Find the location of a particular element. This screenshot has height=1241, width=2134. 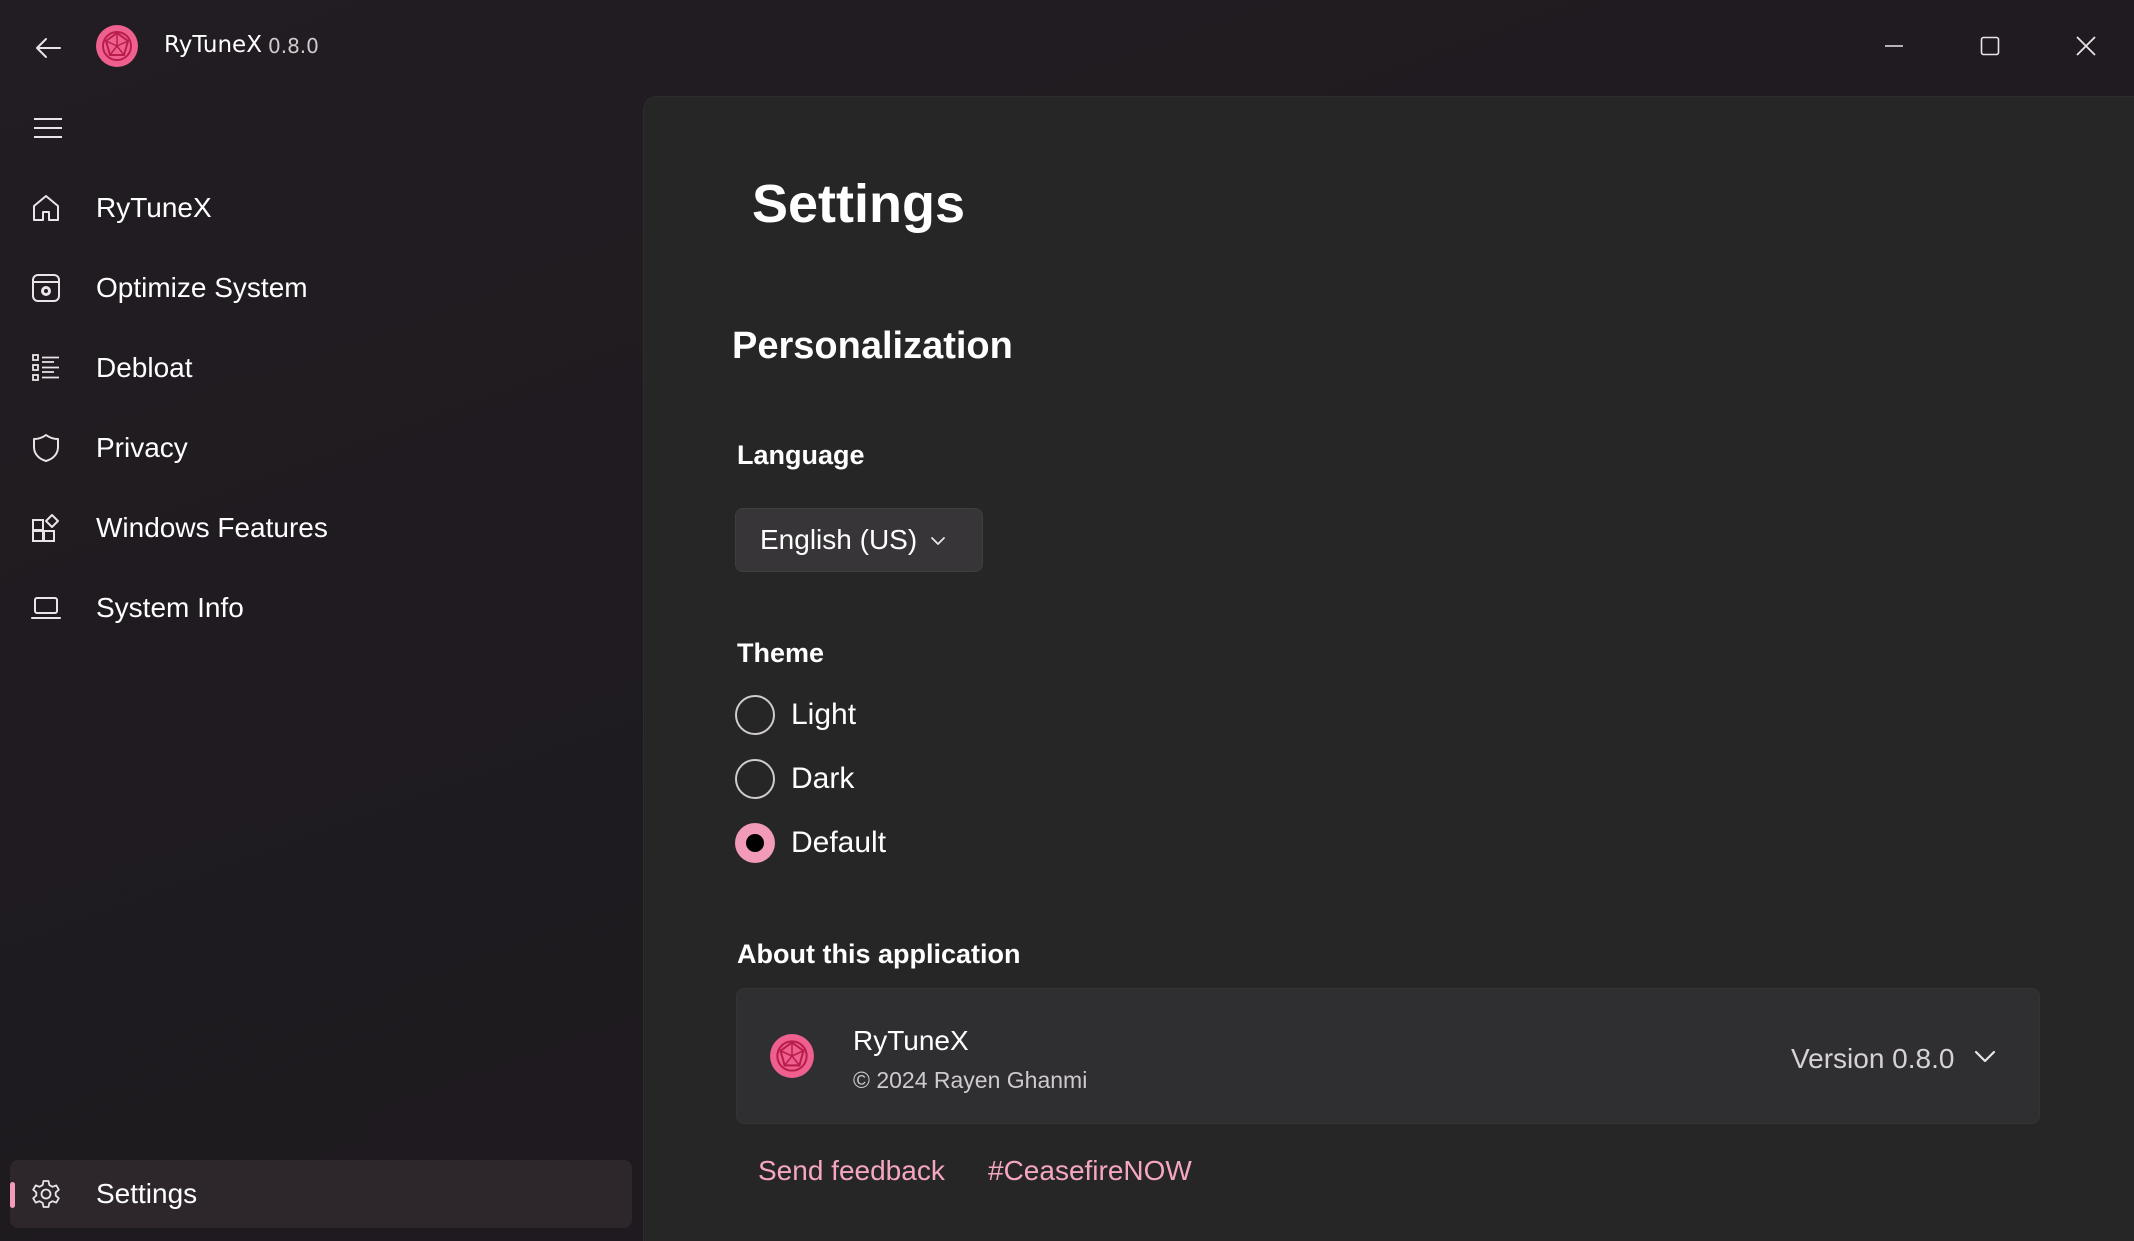

selection-indicator is located at coordinates (12, 1195).